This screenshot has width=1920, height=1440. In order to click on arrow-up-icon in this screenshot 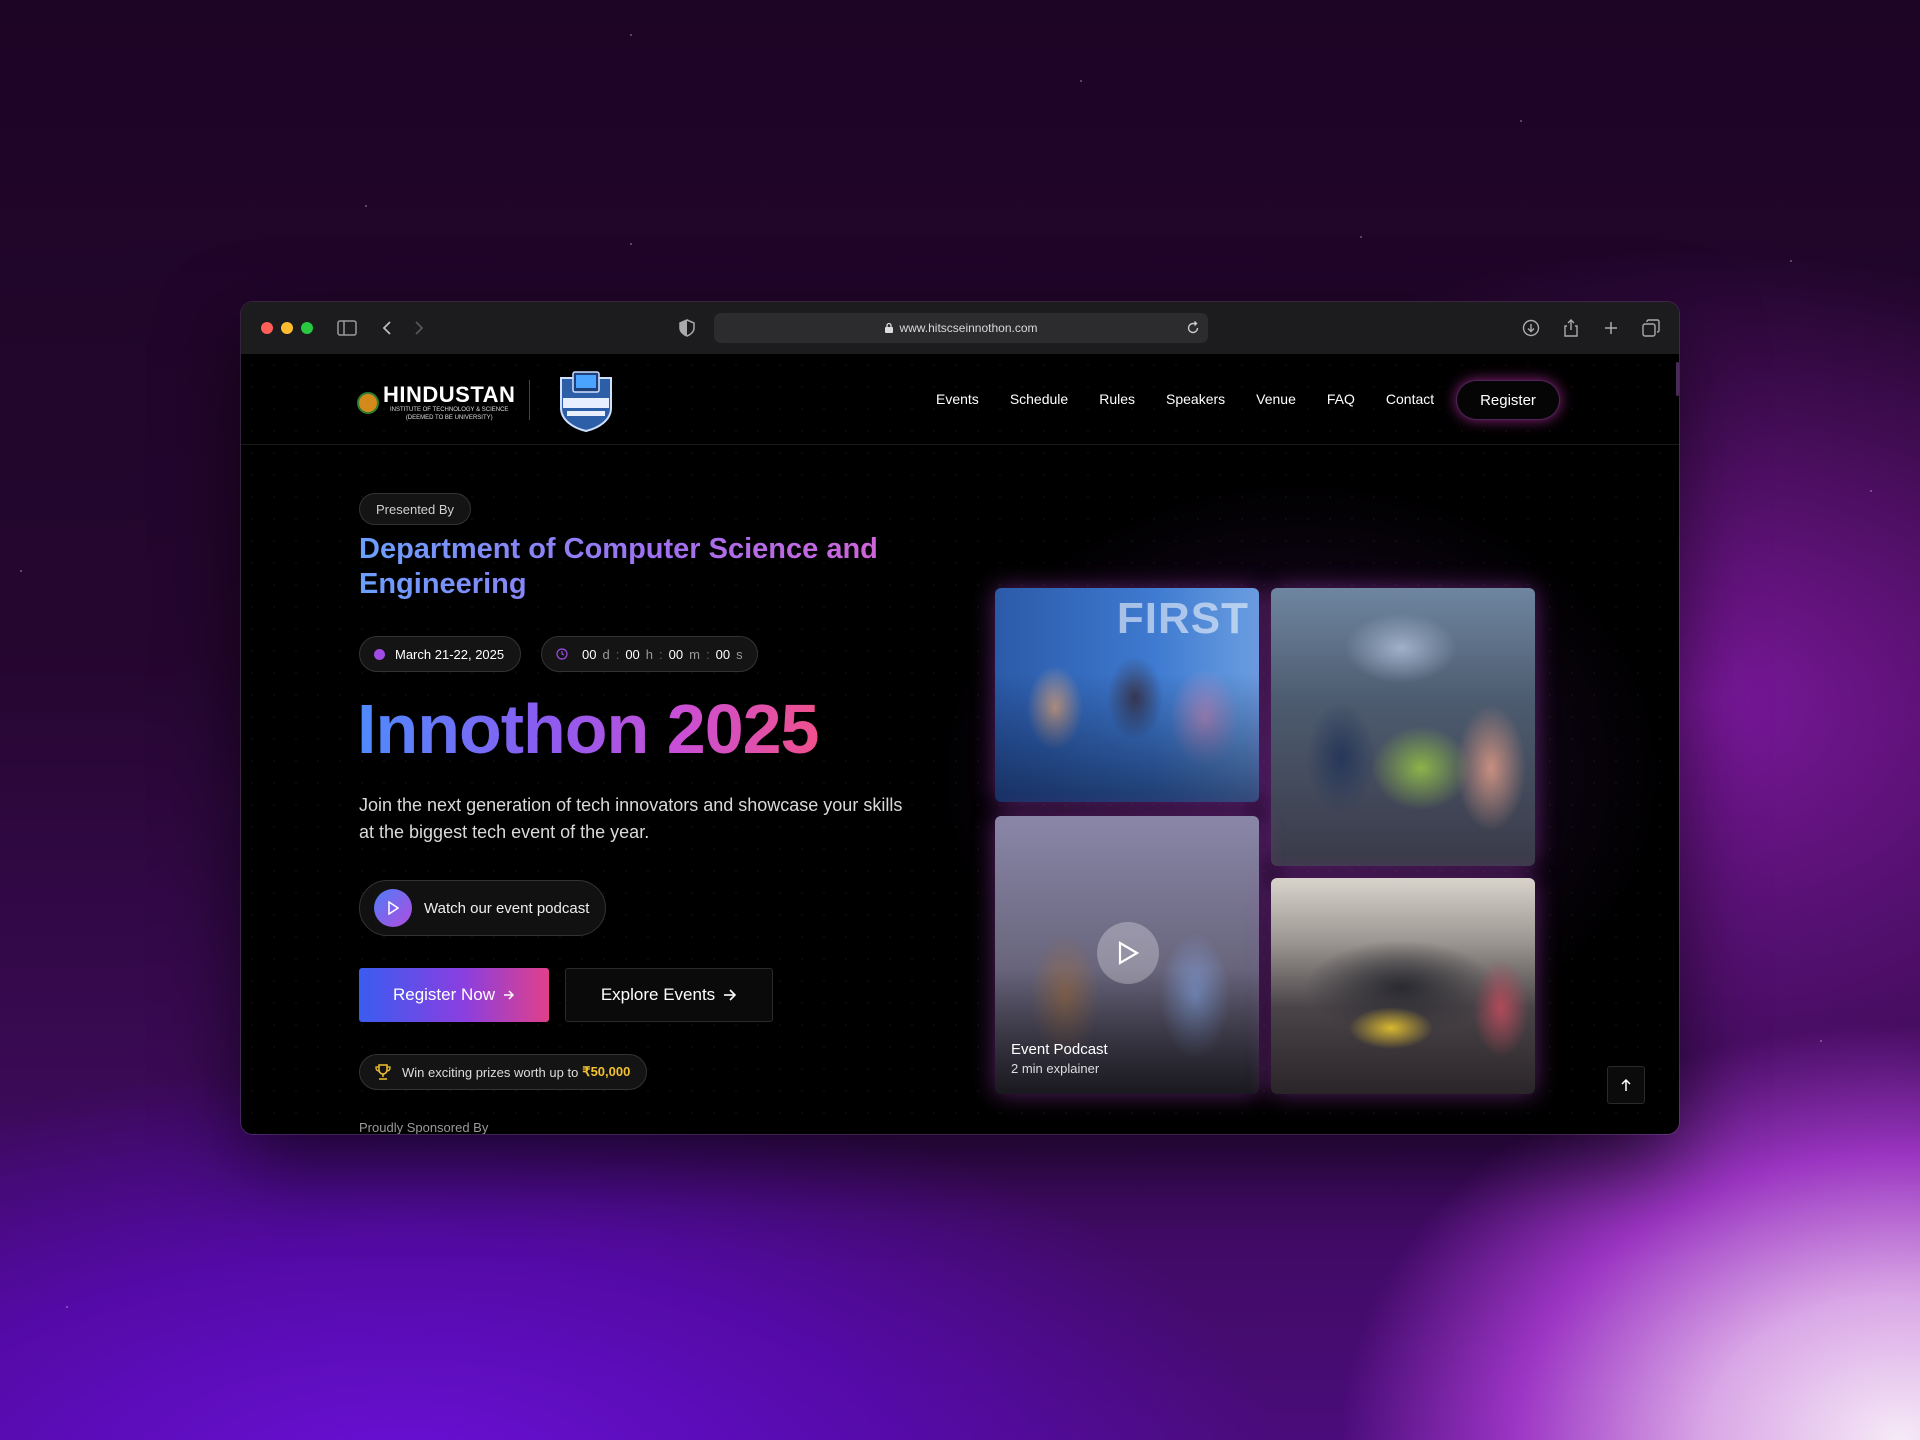, I will do `click(1626, 1084)`.